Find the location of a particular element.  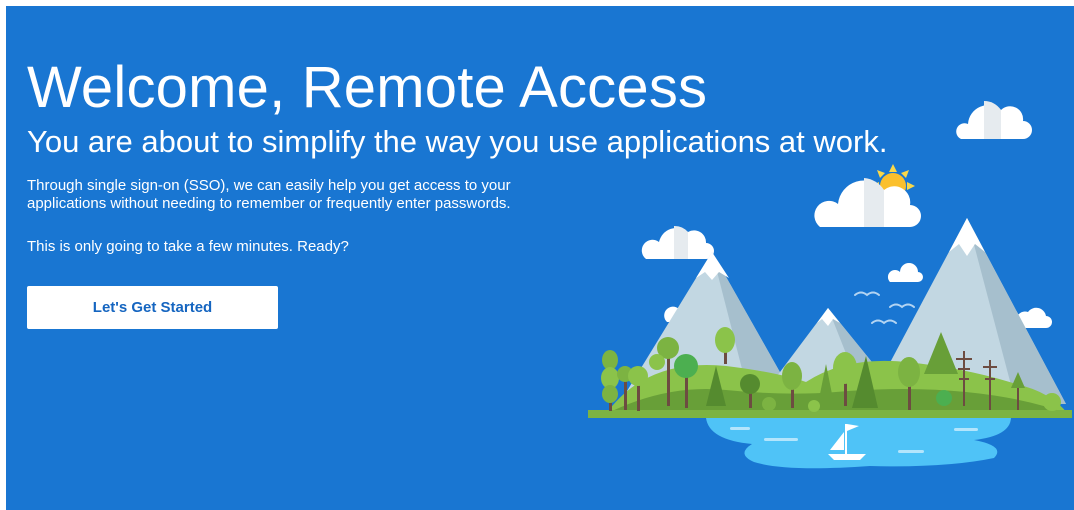

lake is located at coordinates (858, 443).